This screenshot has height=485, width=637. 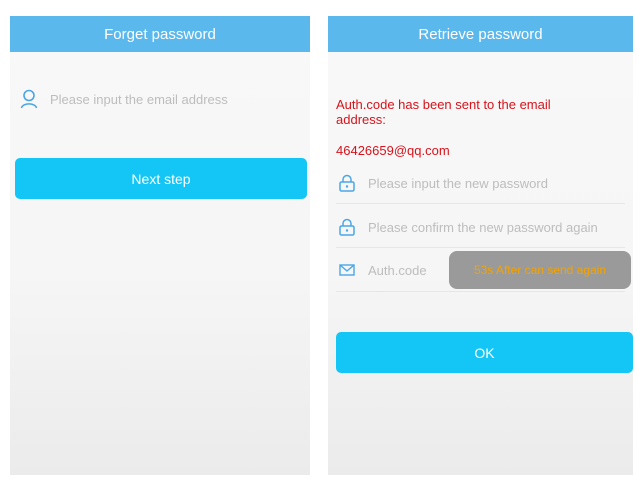 What do you see at coordinates (160, 34) in the screenshot?
I see `forget-password-title: Forget password` at bounding box center [160, 34].